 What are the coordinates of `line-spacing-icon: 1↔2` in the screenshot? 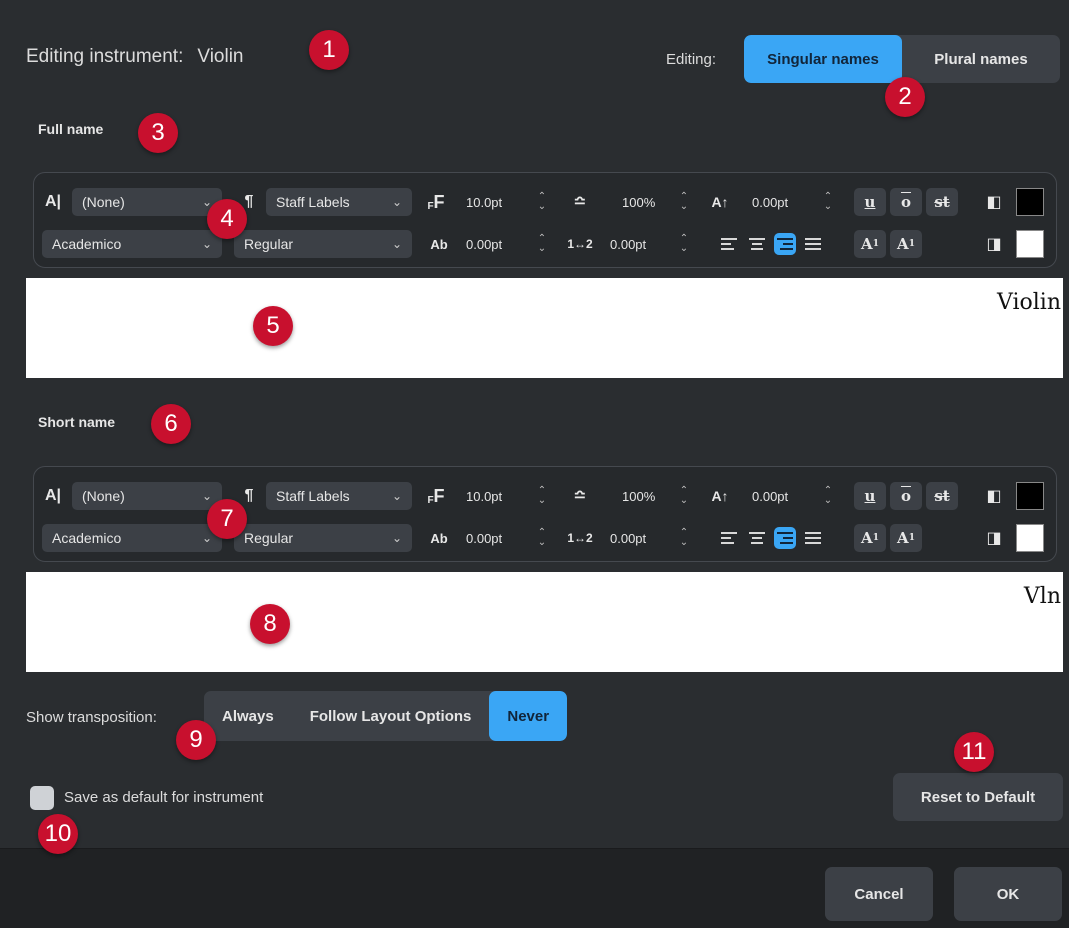 It's located at (580, 244).